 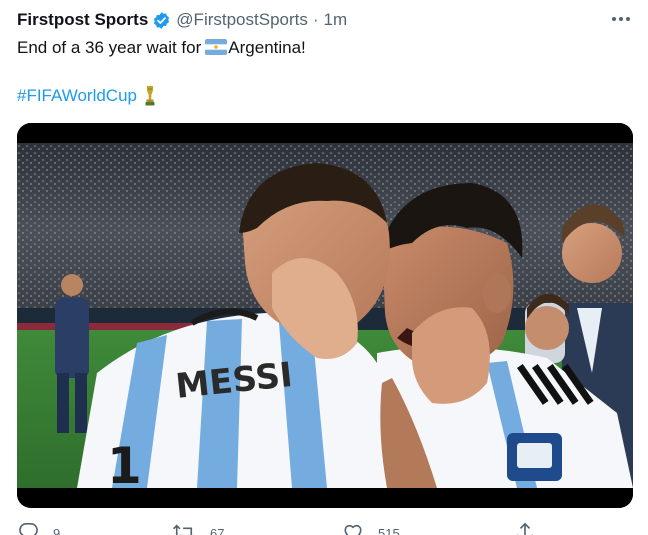 I want to click on reply-count: 9, so click(x=57, y=530).